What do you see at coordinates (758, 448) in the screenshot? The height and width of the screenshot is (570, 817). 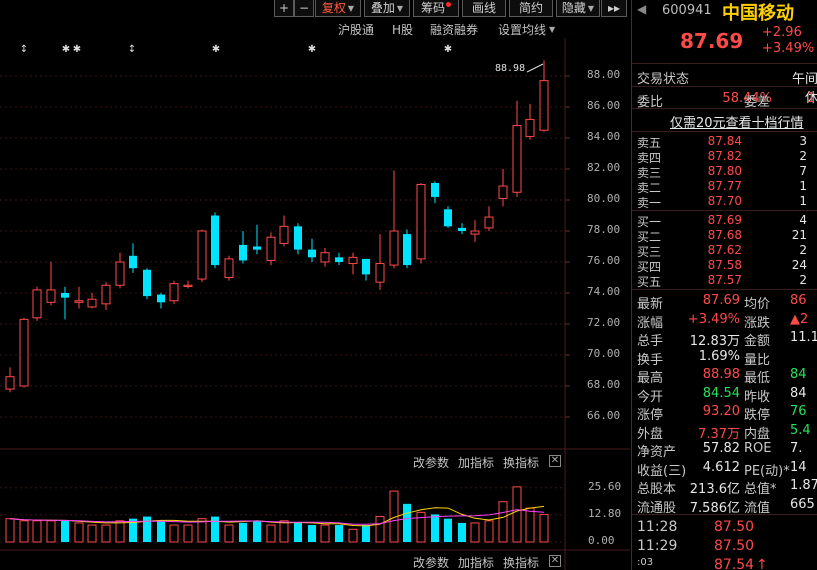 I see `stat-label: ROE` at bounding box center [758, 448].